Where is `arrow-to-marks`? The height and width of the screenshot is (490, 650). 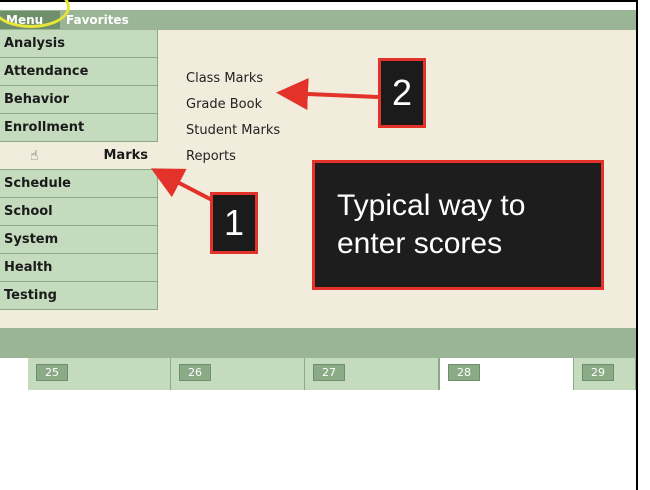
arrow-to-marks is located at coordinates (181, 185).